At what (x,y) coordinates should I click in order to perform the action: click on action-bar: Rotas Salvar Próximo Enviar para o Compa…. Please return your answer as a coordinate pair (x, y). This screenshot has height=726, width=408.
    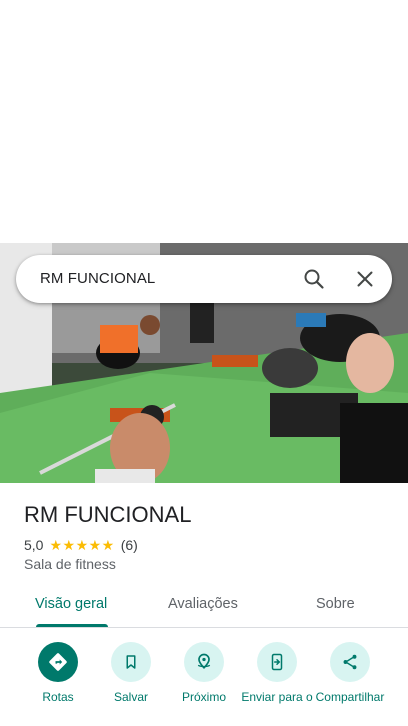
    Looking at the image, I should click on (204, 684).